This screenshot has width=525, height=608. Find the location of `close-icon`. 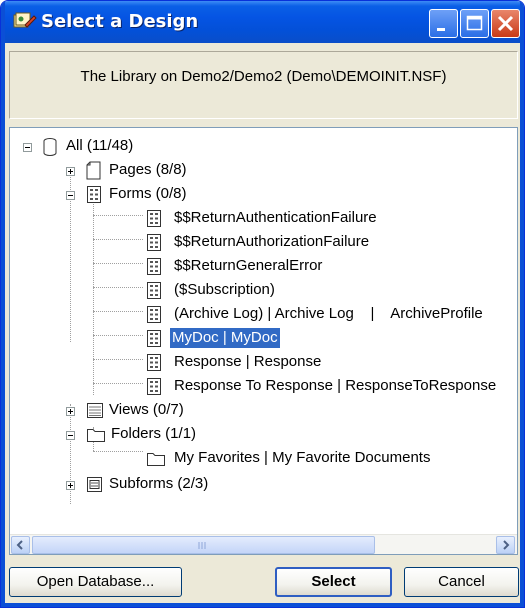

close-icon is located at coordinates (505, 23).